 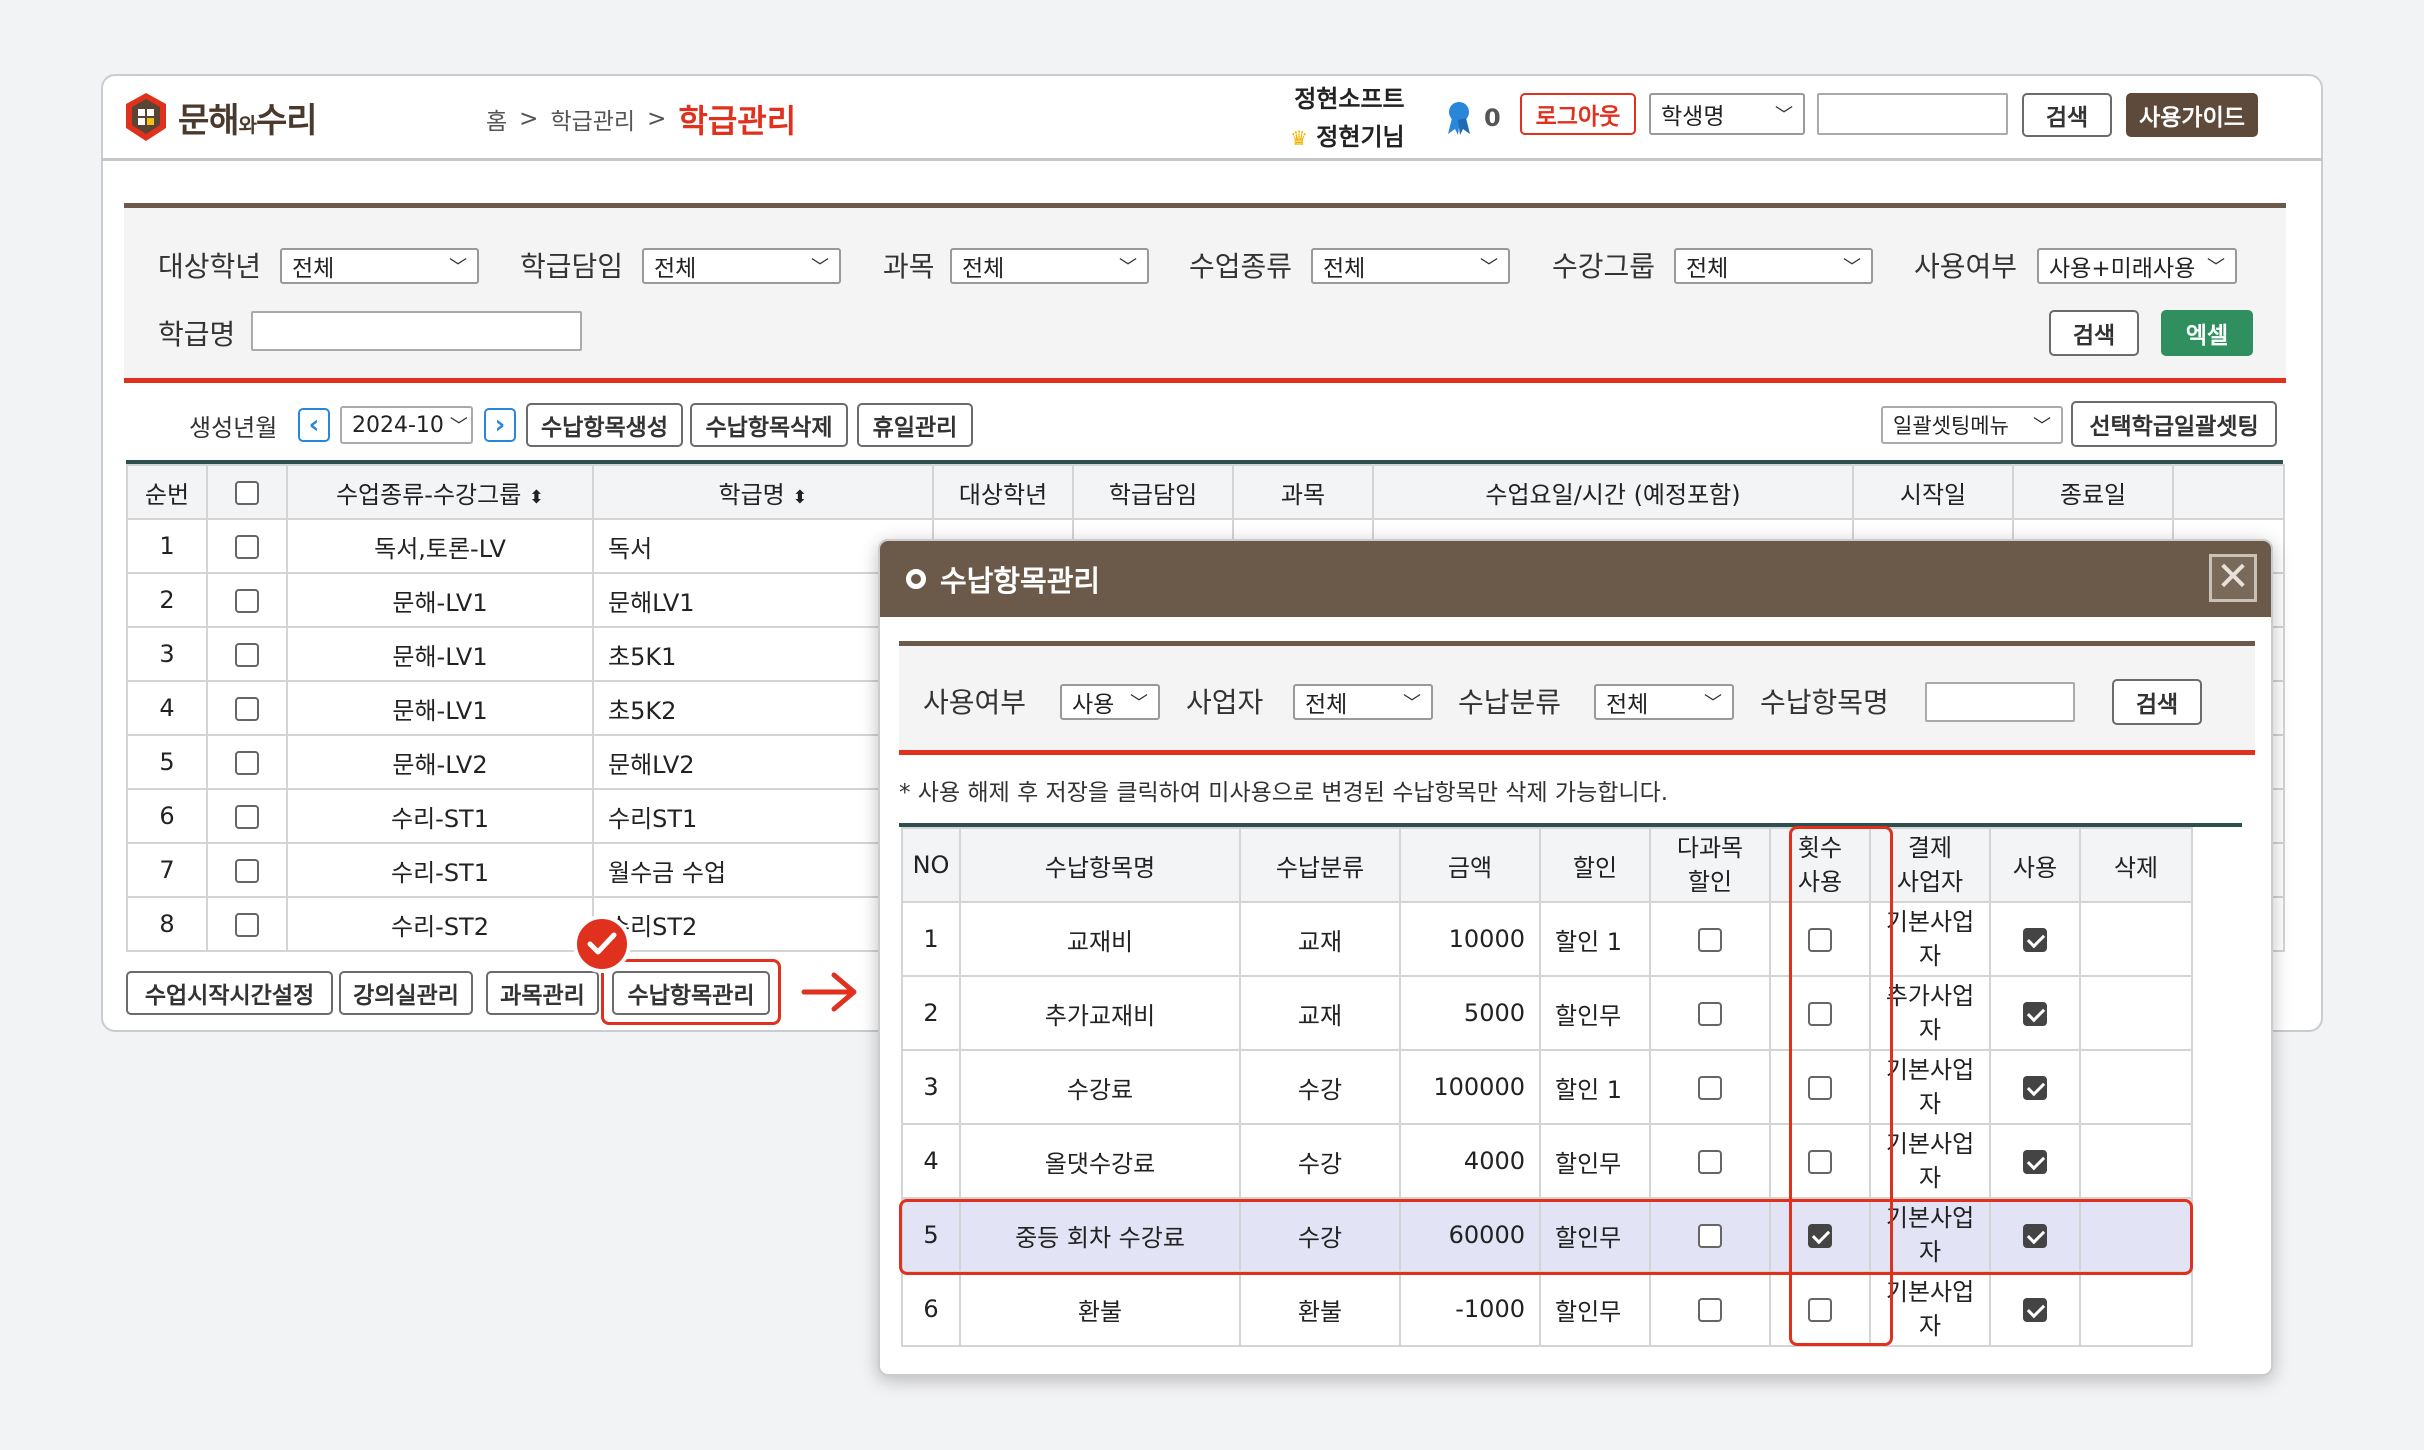 I want to click on breadcrumb-home: 홈, so click(x=496, y=119).